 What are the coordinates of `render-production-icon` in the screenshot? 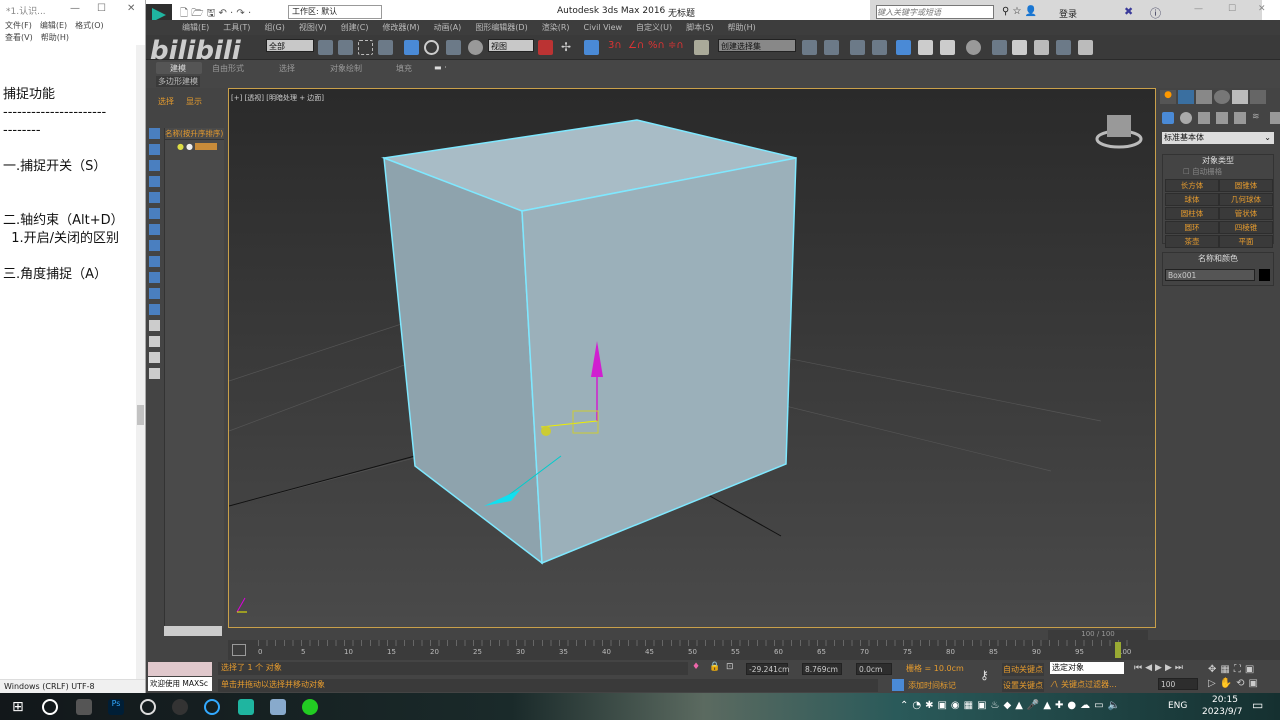 It's located at (1041, 47).